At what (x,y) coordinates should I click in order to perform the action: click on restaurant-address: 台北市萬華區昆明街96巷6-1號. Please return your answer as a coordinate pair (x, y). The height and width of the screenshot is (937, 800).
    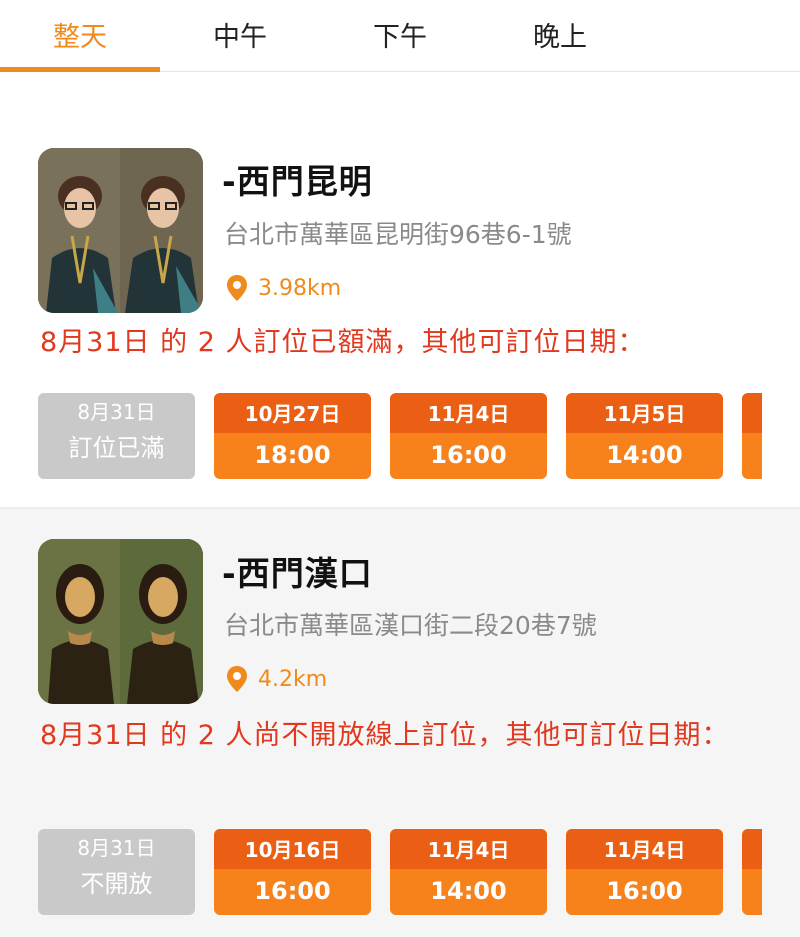
    Looking at the image, I should click on (398, 234).